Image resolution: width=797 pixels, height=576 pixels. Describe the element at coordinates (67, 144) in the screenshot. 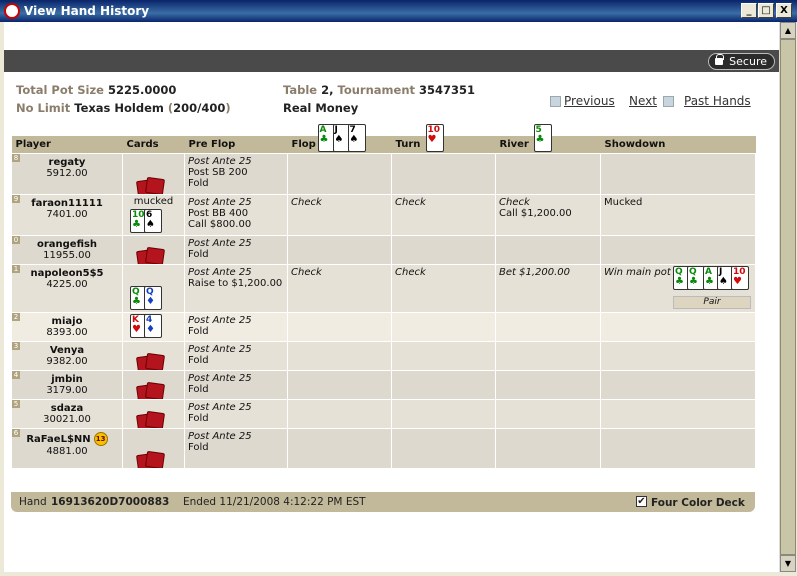

I see `col-player: Player` at that location.